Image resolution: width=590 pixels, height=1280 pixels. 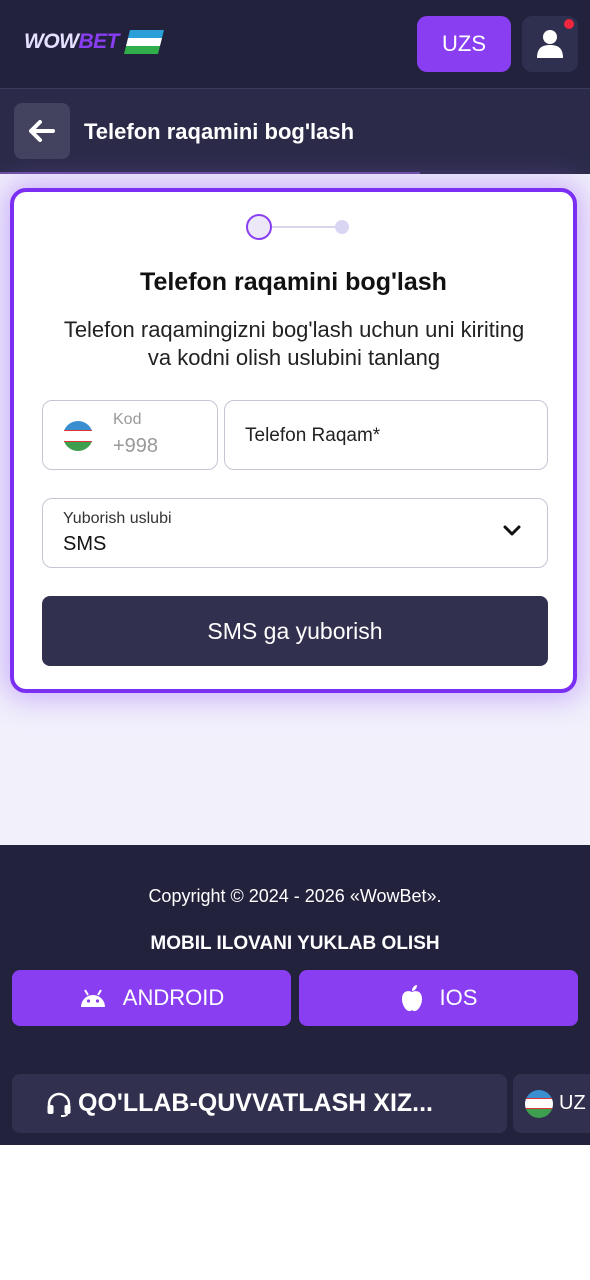 I want to click on currency-button: UZS, so click(x=464, y=44).